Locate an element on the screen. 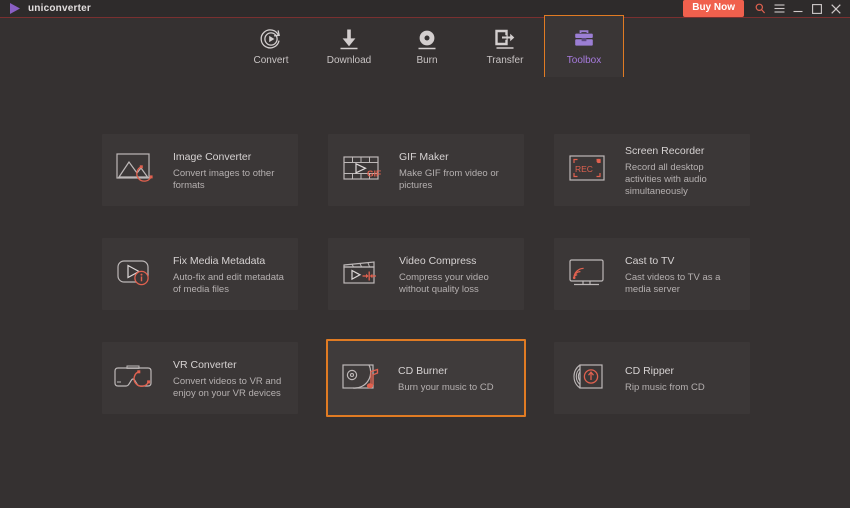  card-desc: Cast videos to TV as a media server is located at coordinates (673, 283).